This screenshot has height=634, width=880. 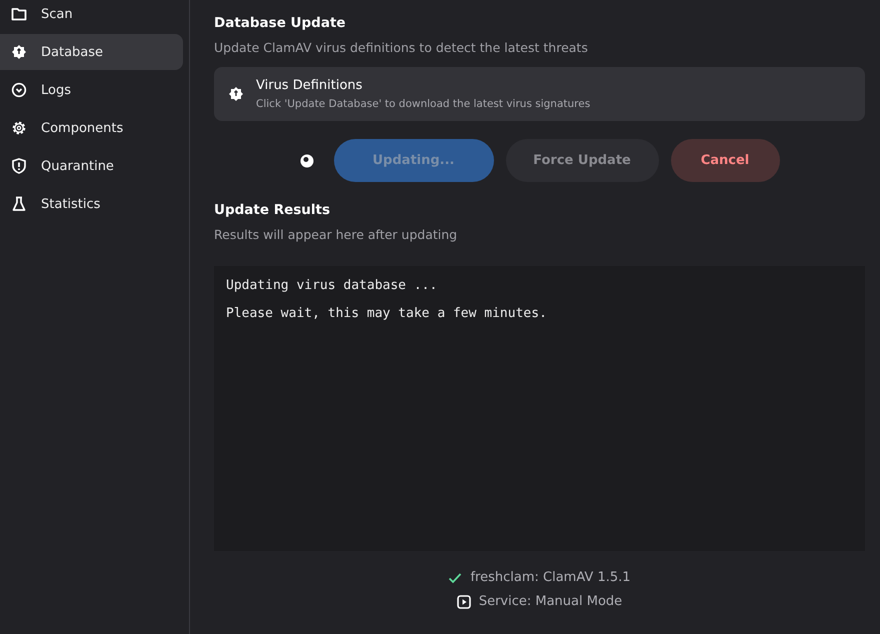 What do you see at coordinates (310, 85) in the screenshot?
I see `card-title: Virus Definitions` at bounding box center [310, 85].